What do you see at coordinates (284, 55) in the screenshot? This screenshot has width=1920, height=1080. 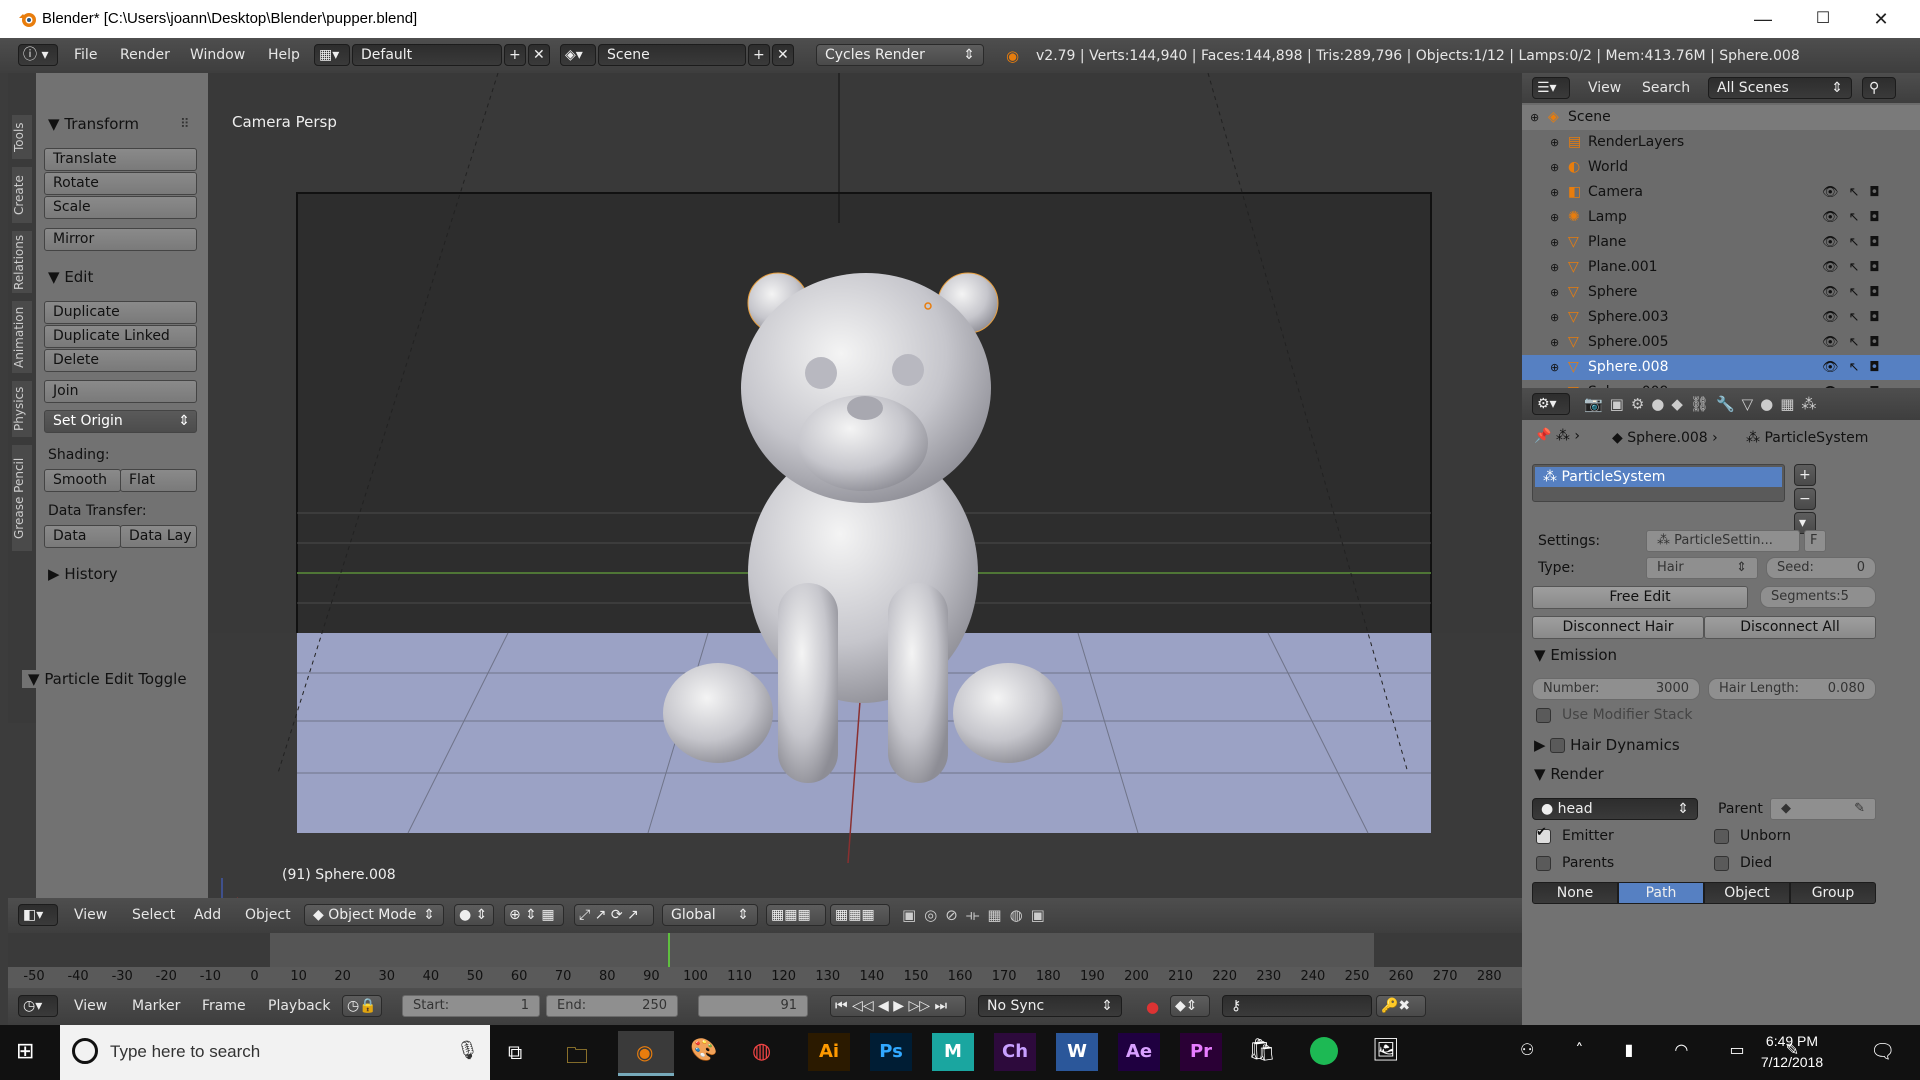 I see `menu-help: Help` at bounding box center [284, 55].